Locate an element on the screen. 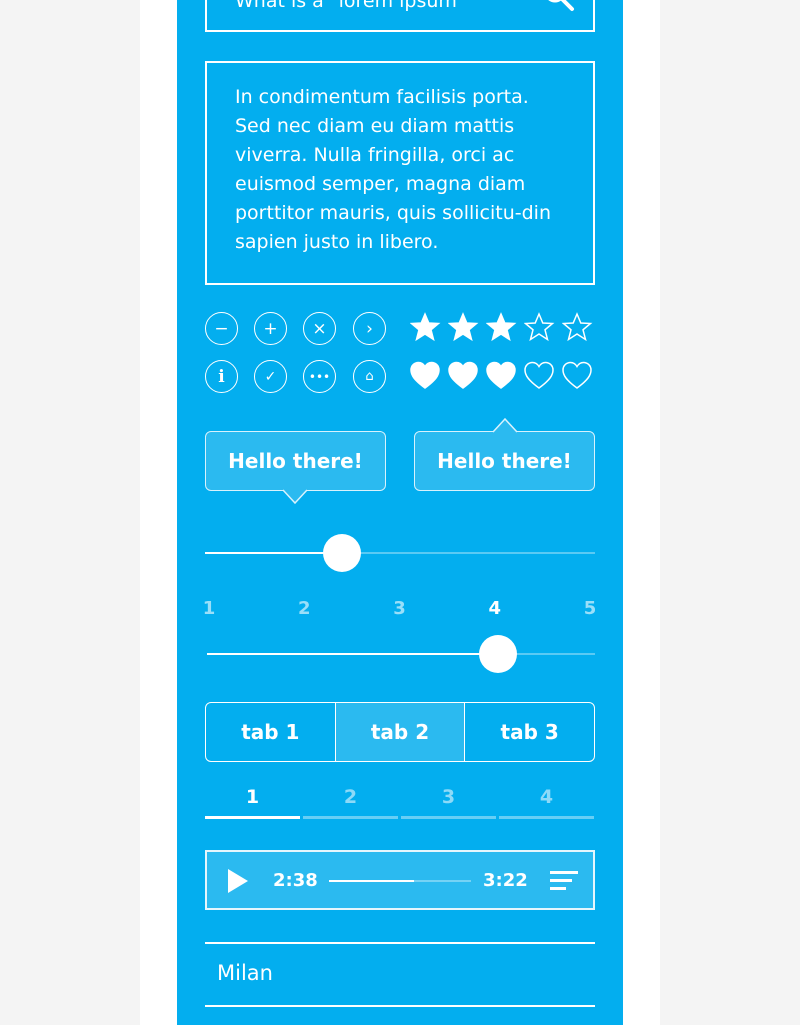  minus-icon: − is located at coordinates (221, 328).